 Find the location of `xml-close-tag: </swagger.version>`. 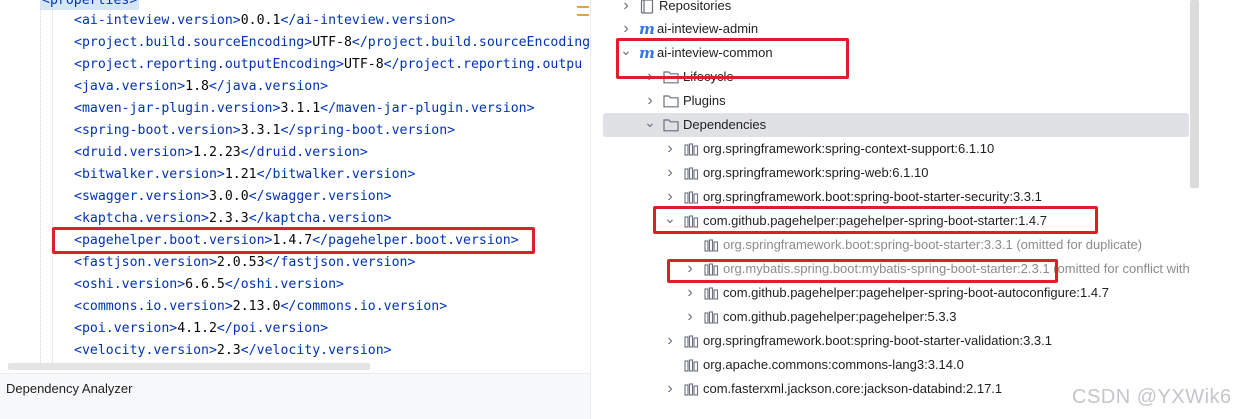

xml-close-tag: </swagger.version> is located at coordinates (320, 196).